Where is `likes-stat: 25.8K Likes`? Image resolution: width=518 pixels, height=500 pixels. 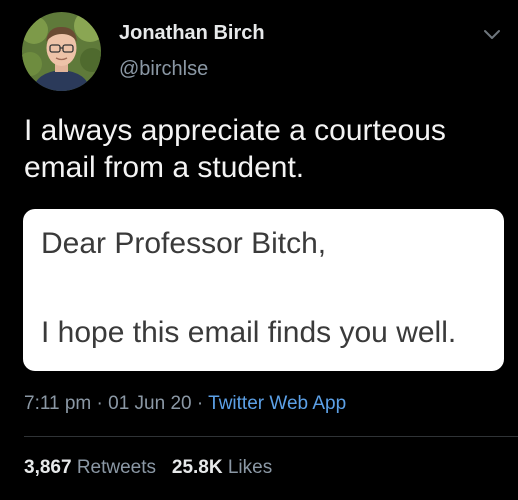 likes-stat: 25.8K Likes is located at coordinates (222, 467).